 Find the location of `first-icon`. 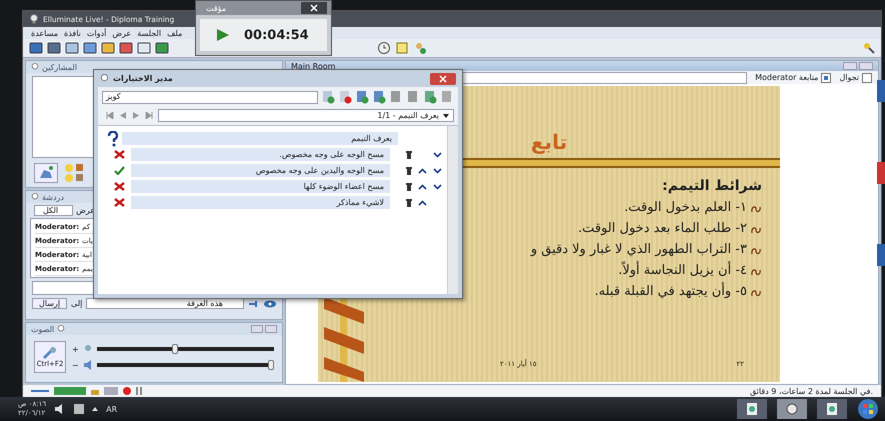

first-icon is located at coordinates (110, 115).